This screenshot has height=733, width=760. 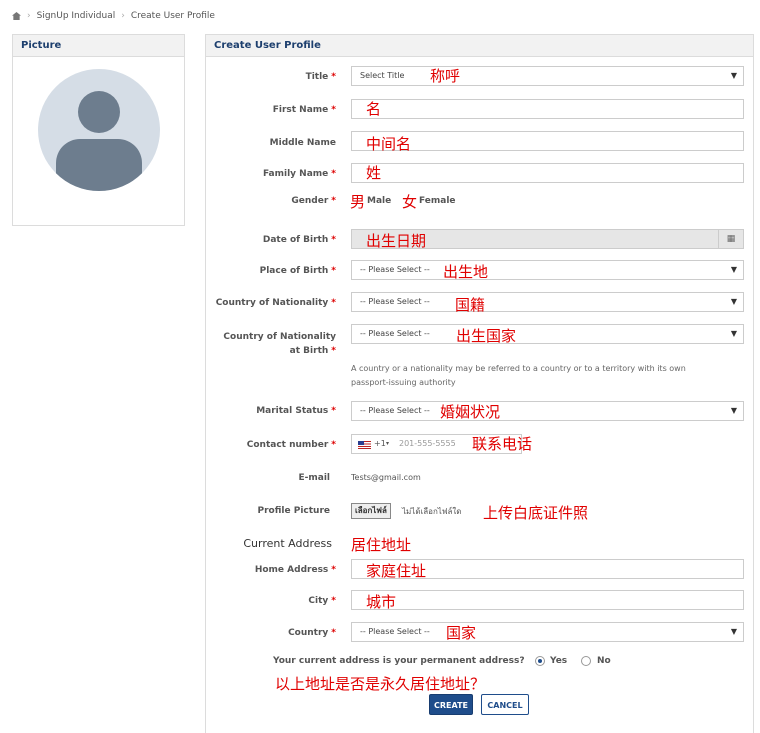 I want to click on yes-radio, so click(x=540, y=661).